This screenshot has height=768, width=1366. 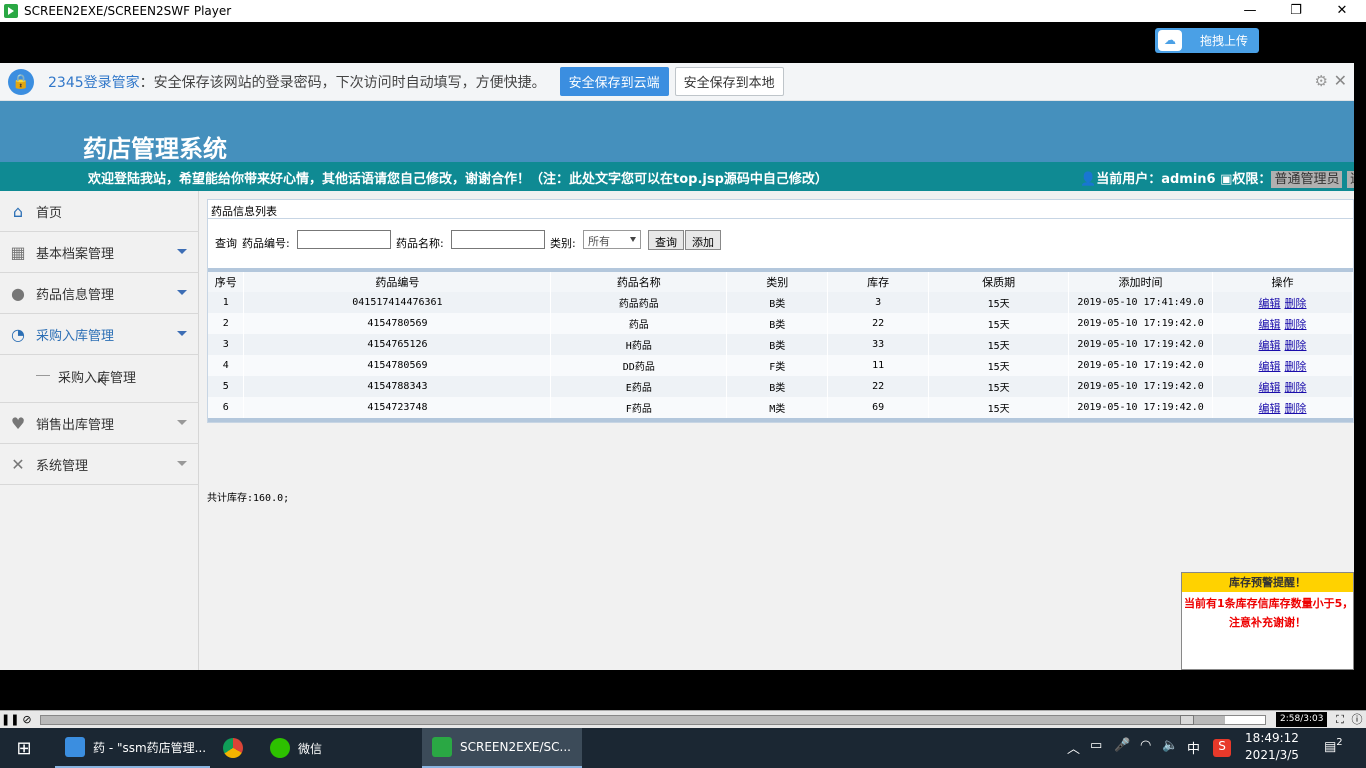 What do you see at coordinates (226, 386) in the screenshot?
I see `cell-no: 5` at bounding box center [226, 386].